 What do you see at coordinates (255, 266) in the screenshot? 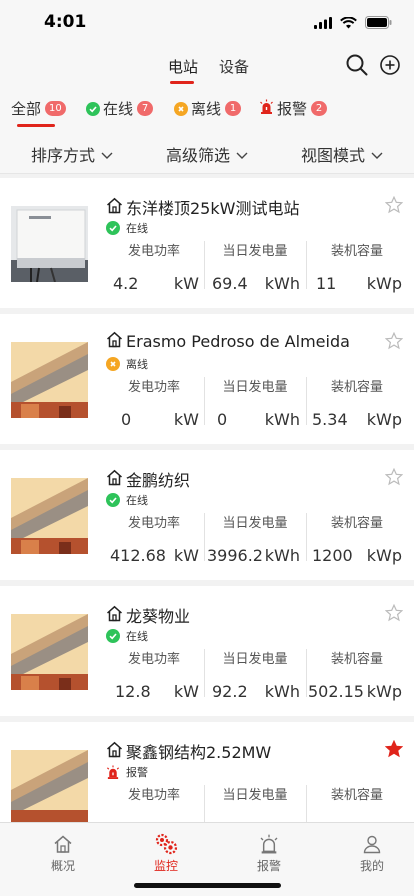
I see `metric-daily: 当日发电量 69.4 kWh` at bounding box center [255, 266].